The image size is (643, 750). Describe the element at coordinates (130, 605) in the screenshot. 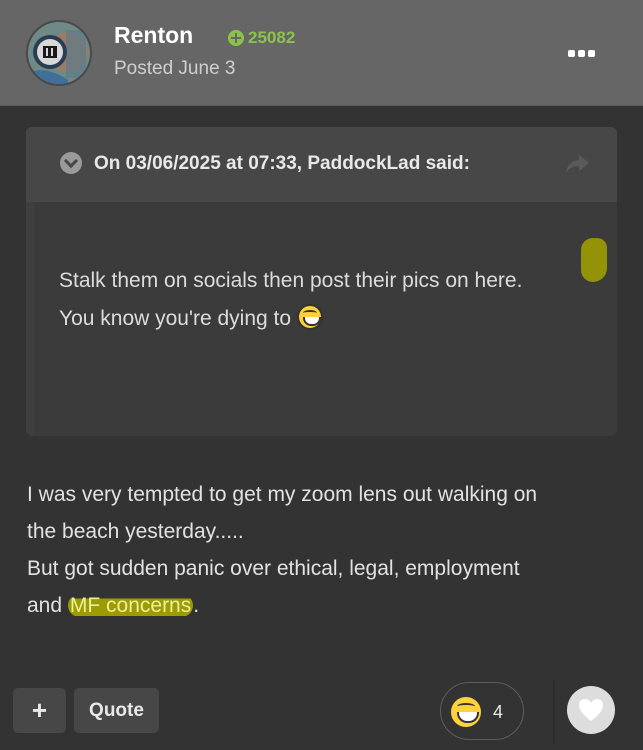

I see `highlighted-text: MF concerns` at that location.